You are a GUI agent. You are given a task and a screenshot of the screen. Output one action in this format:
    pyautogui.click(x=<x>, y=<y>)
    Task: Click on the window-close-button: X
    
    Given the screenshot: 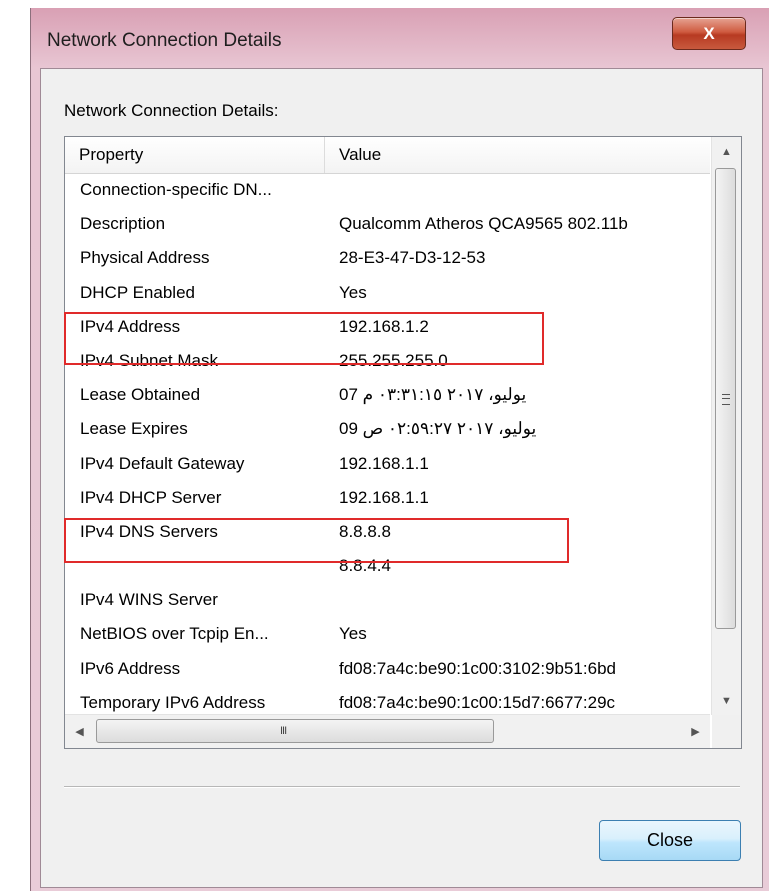 What is the action you would take?
    pyautogui.click(x=709, y=33)
    